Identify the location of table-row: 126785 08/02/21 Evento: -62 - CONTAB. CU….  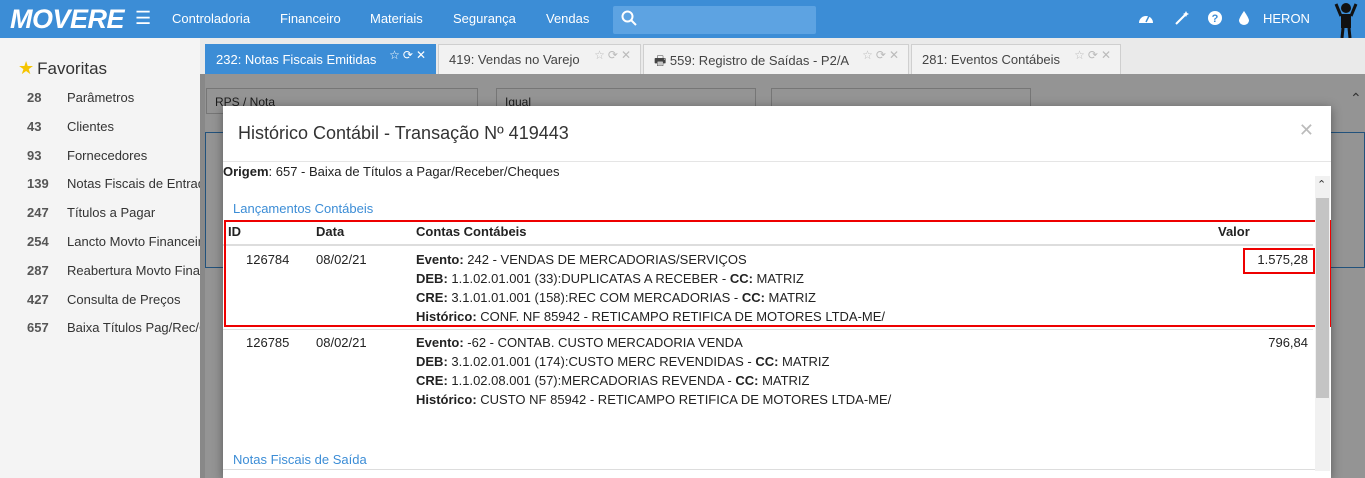
(768, 373).